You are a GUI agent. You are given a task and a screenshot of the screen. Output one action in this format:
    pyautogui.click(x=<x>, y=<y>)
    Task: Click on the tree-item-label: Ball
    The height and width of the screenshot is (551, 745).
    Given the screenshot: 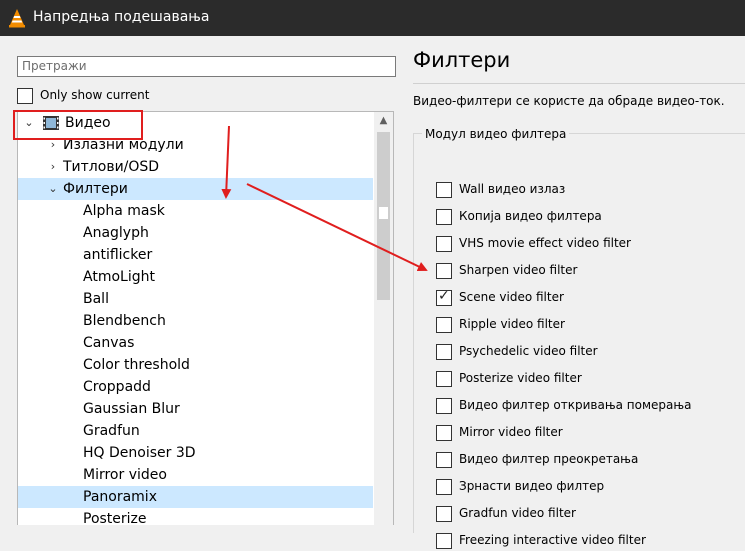 What is the action you would take?
    pyautogui.click(x=96, y=299)
    